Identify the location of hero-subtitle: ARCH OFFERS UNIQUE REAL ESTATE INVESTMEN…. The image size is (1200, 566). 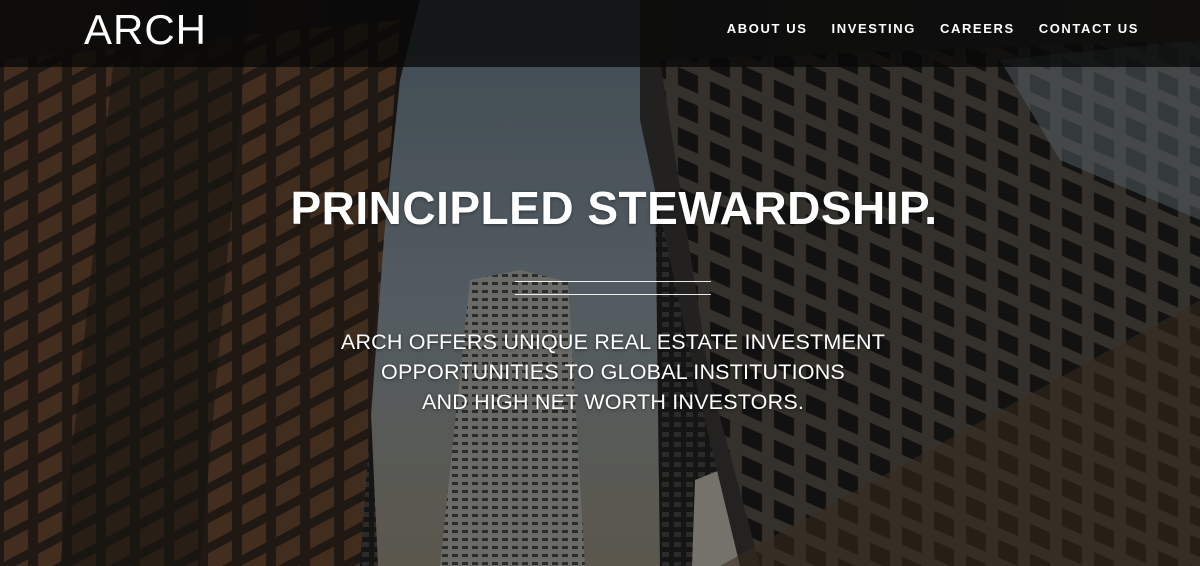
(613, 372).